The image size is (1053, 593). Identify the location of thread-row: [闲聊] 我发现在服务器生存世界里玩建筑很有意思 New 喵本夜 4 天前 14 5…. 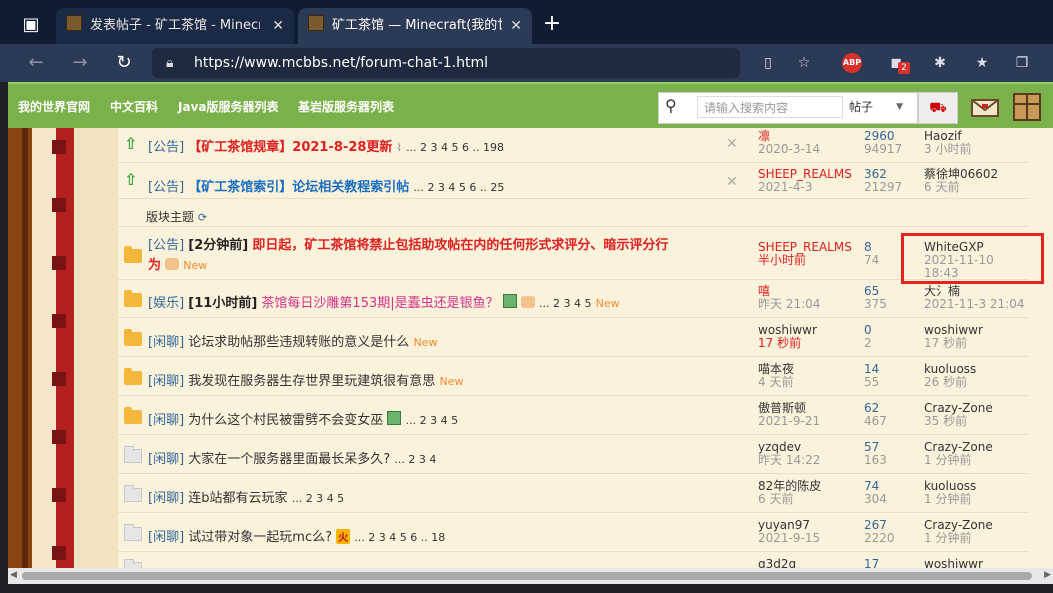
(573, 376).